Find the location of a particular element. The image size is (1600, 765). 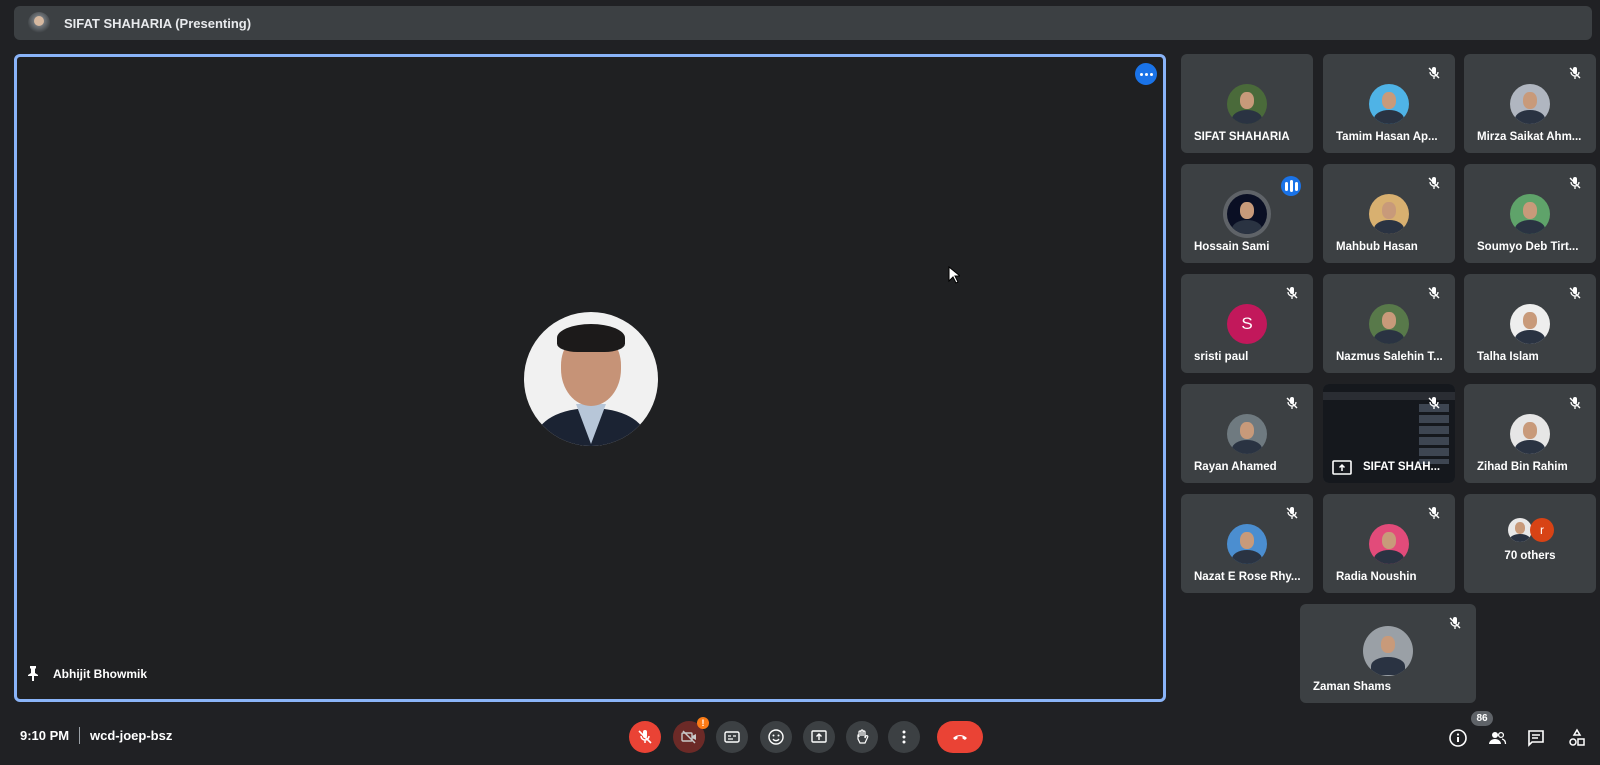

mic-off-icon is located at coordinates (645, 737).